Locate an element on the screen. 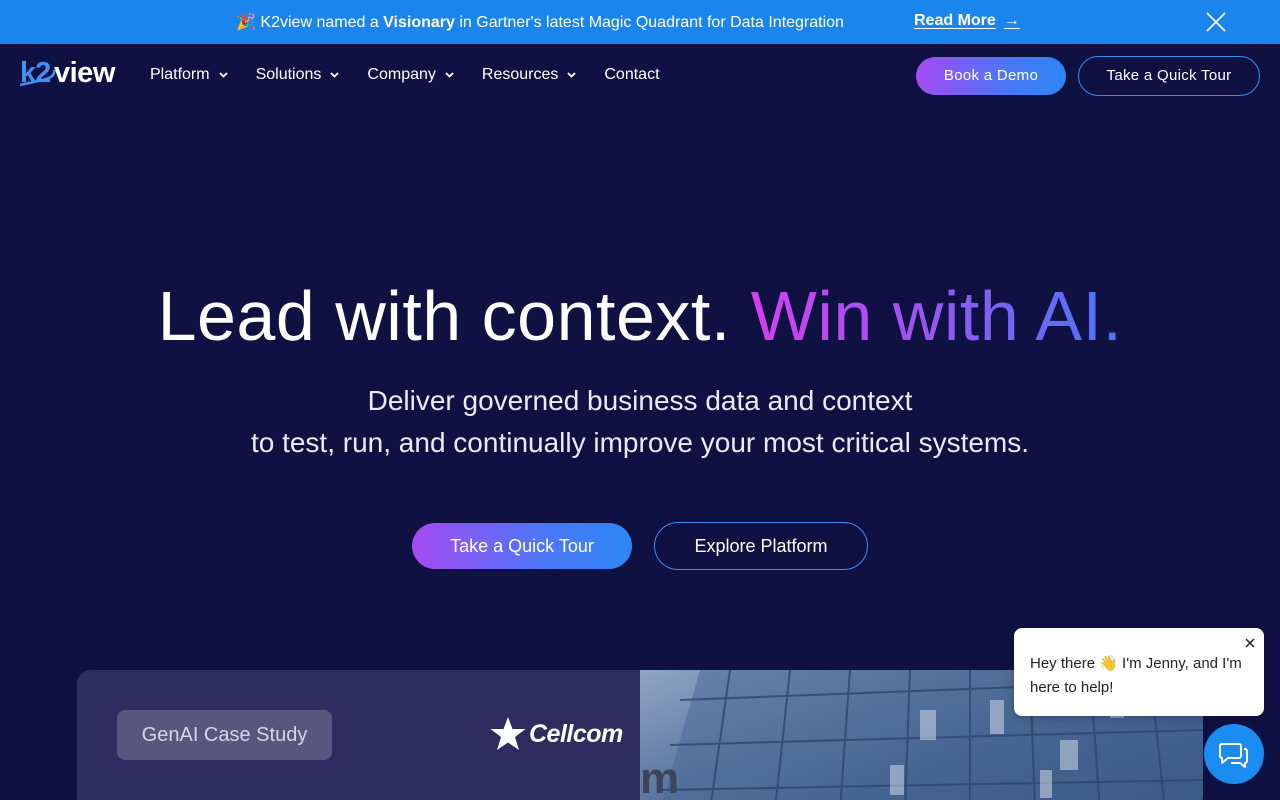 The height and width of the screenshot is (800, 1280). nav-item-resources: Resources is located at coordinates (529, 75).